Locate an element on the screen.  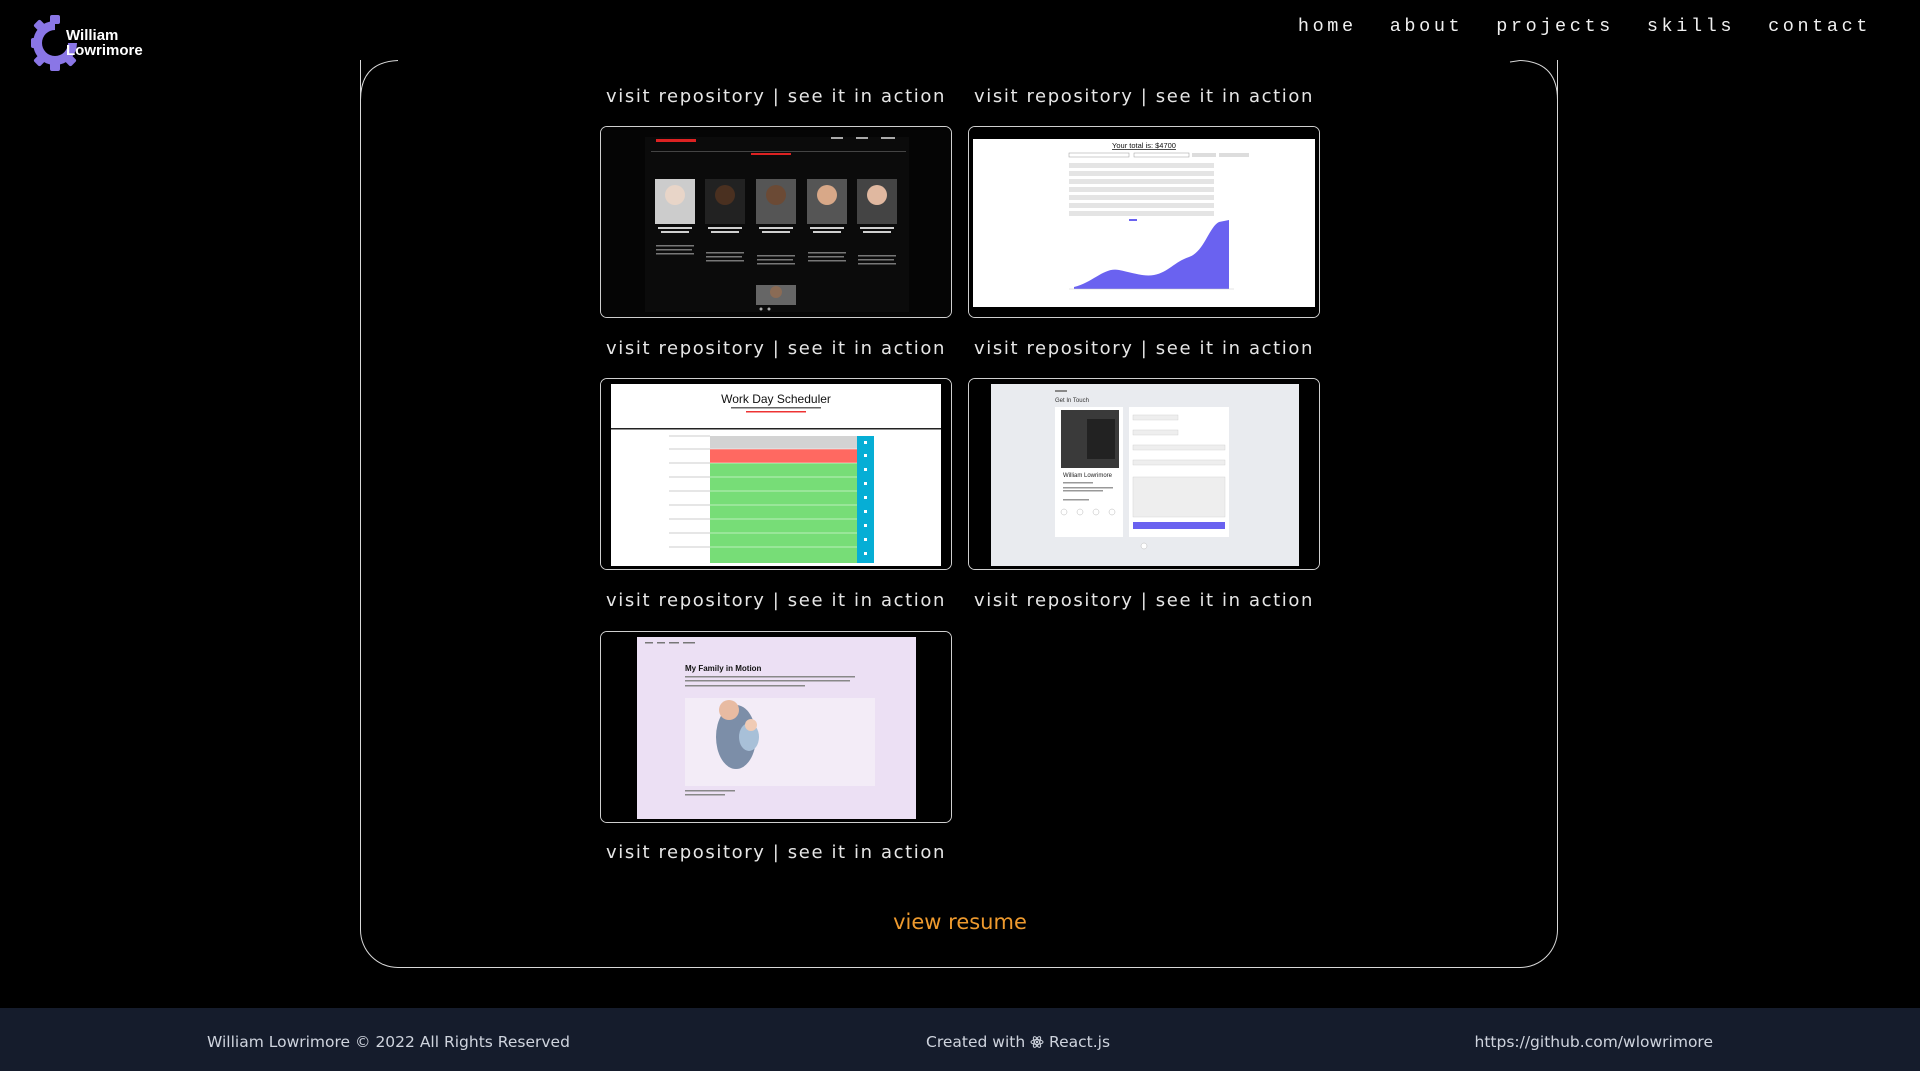
project-card-work-day-scheduler: Work Day Scheduler is located at coordinates (776, 474).